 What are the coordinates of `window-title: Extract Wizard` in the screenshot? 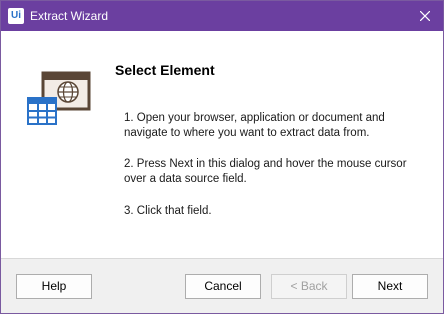 It's located at (69, 16).